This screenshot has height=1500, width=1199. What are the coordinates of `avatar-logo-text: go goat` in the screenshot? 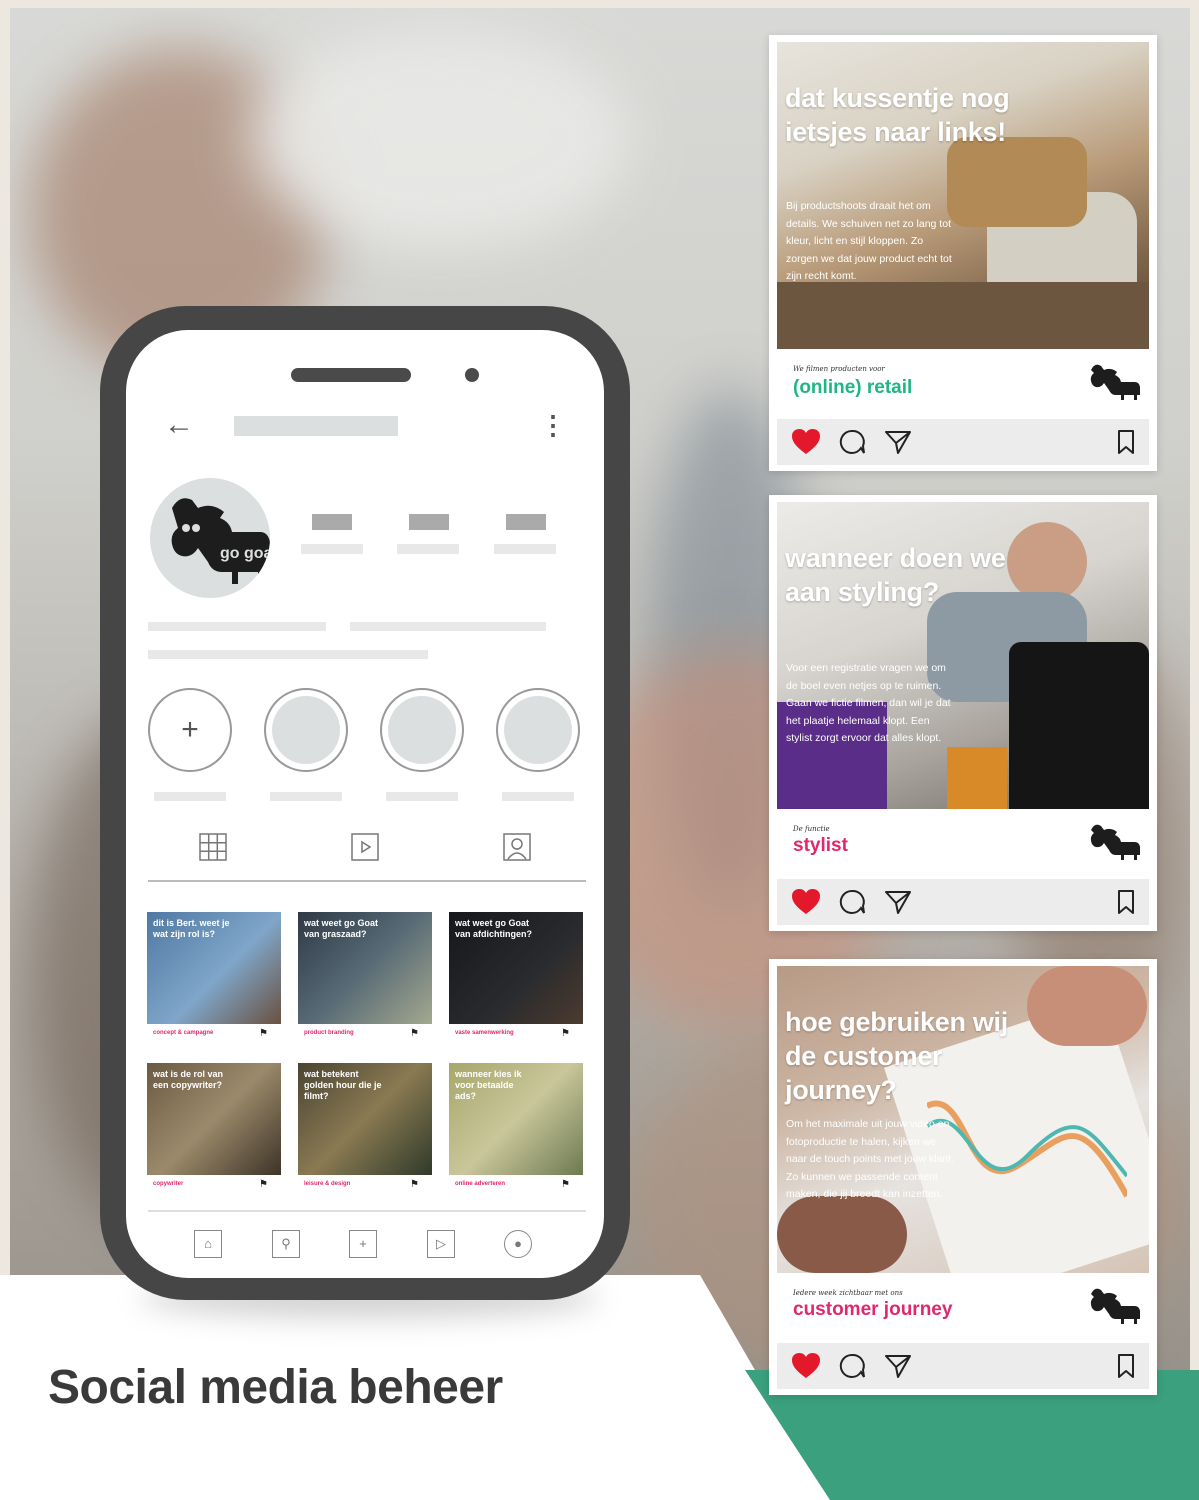 It's located at (245, 553).